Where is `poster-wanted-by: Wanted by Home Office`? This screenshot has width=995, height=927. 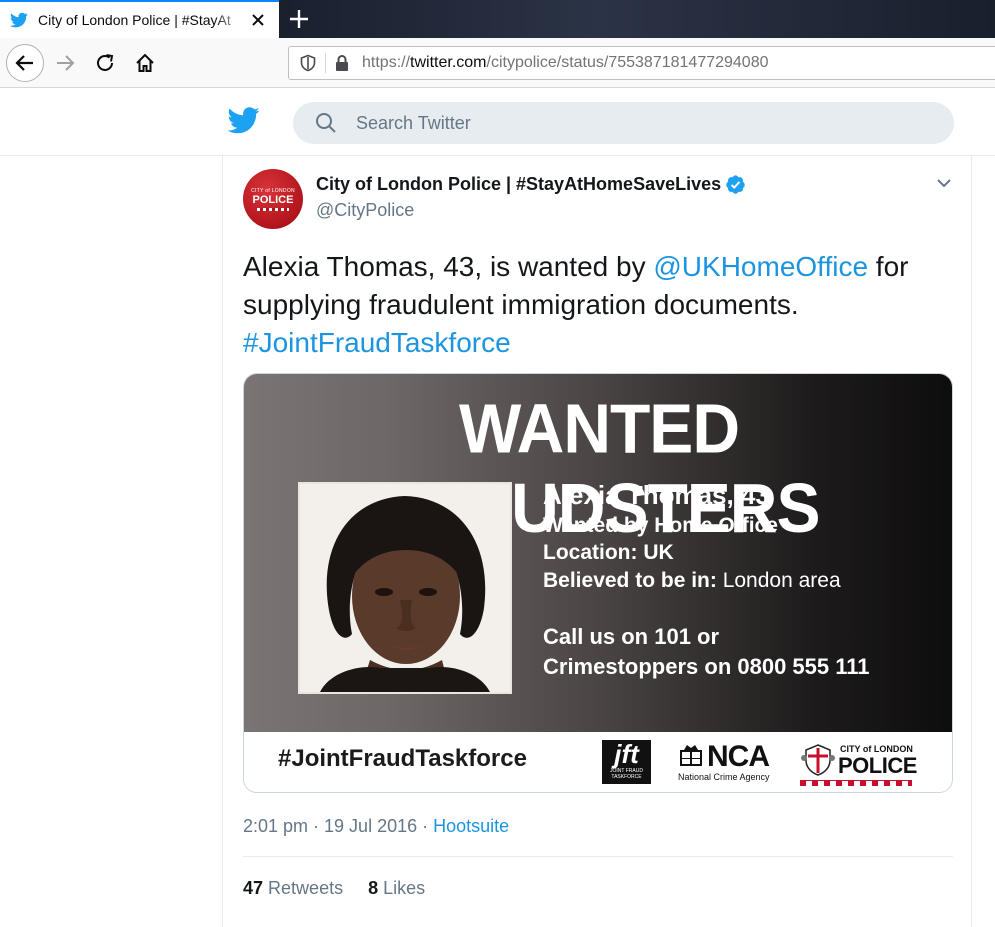 poster-wanted-by: Wanted by Home Office is located at coordinates (660, 525).